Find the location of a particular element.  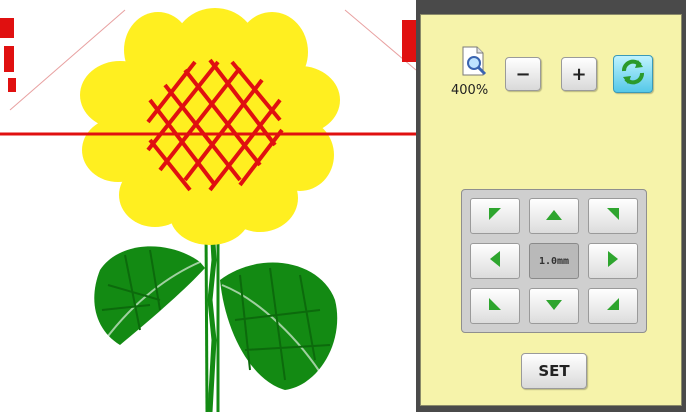

zoom-in-button: + is located at coordinates (579, 74).